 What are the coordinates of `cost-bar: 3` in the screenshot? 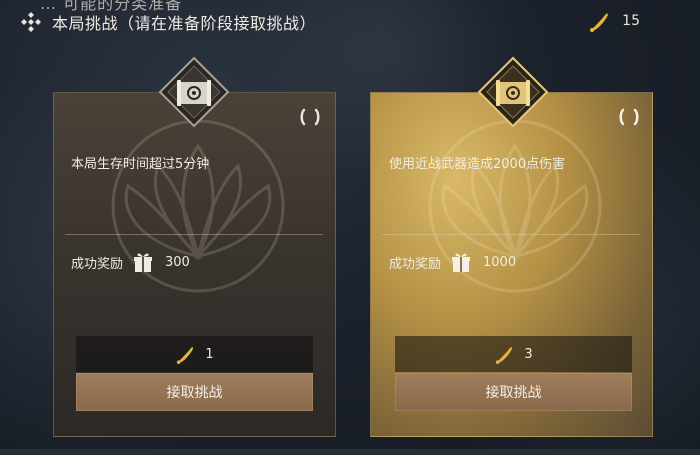 It's located at (513, 354).